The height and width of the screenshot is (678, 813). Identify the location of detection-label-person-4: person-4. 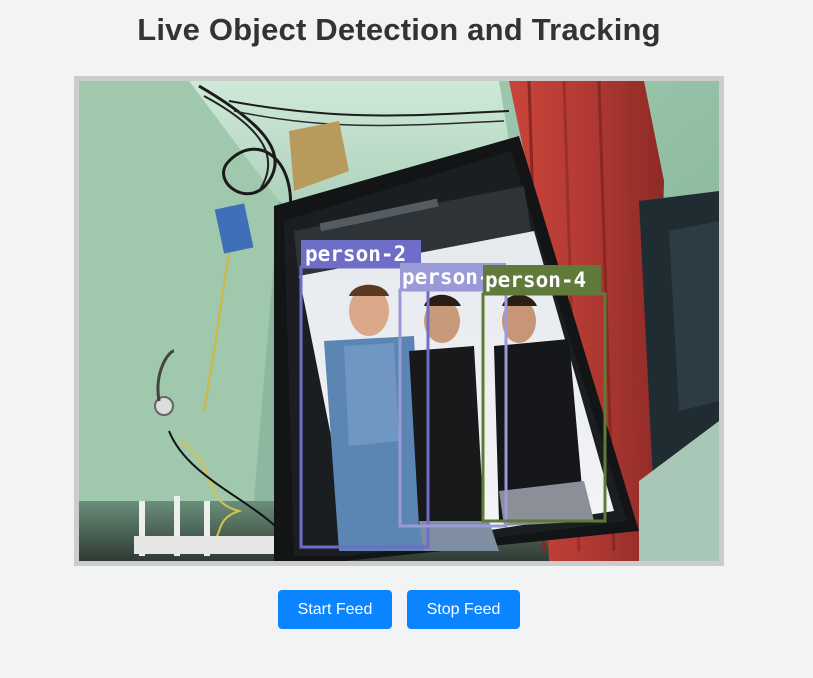
(535, 280).